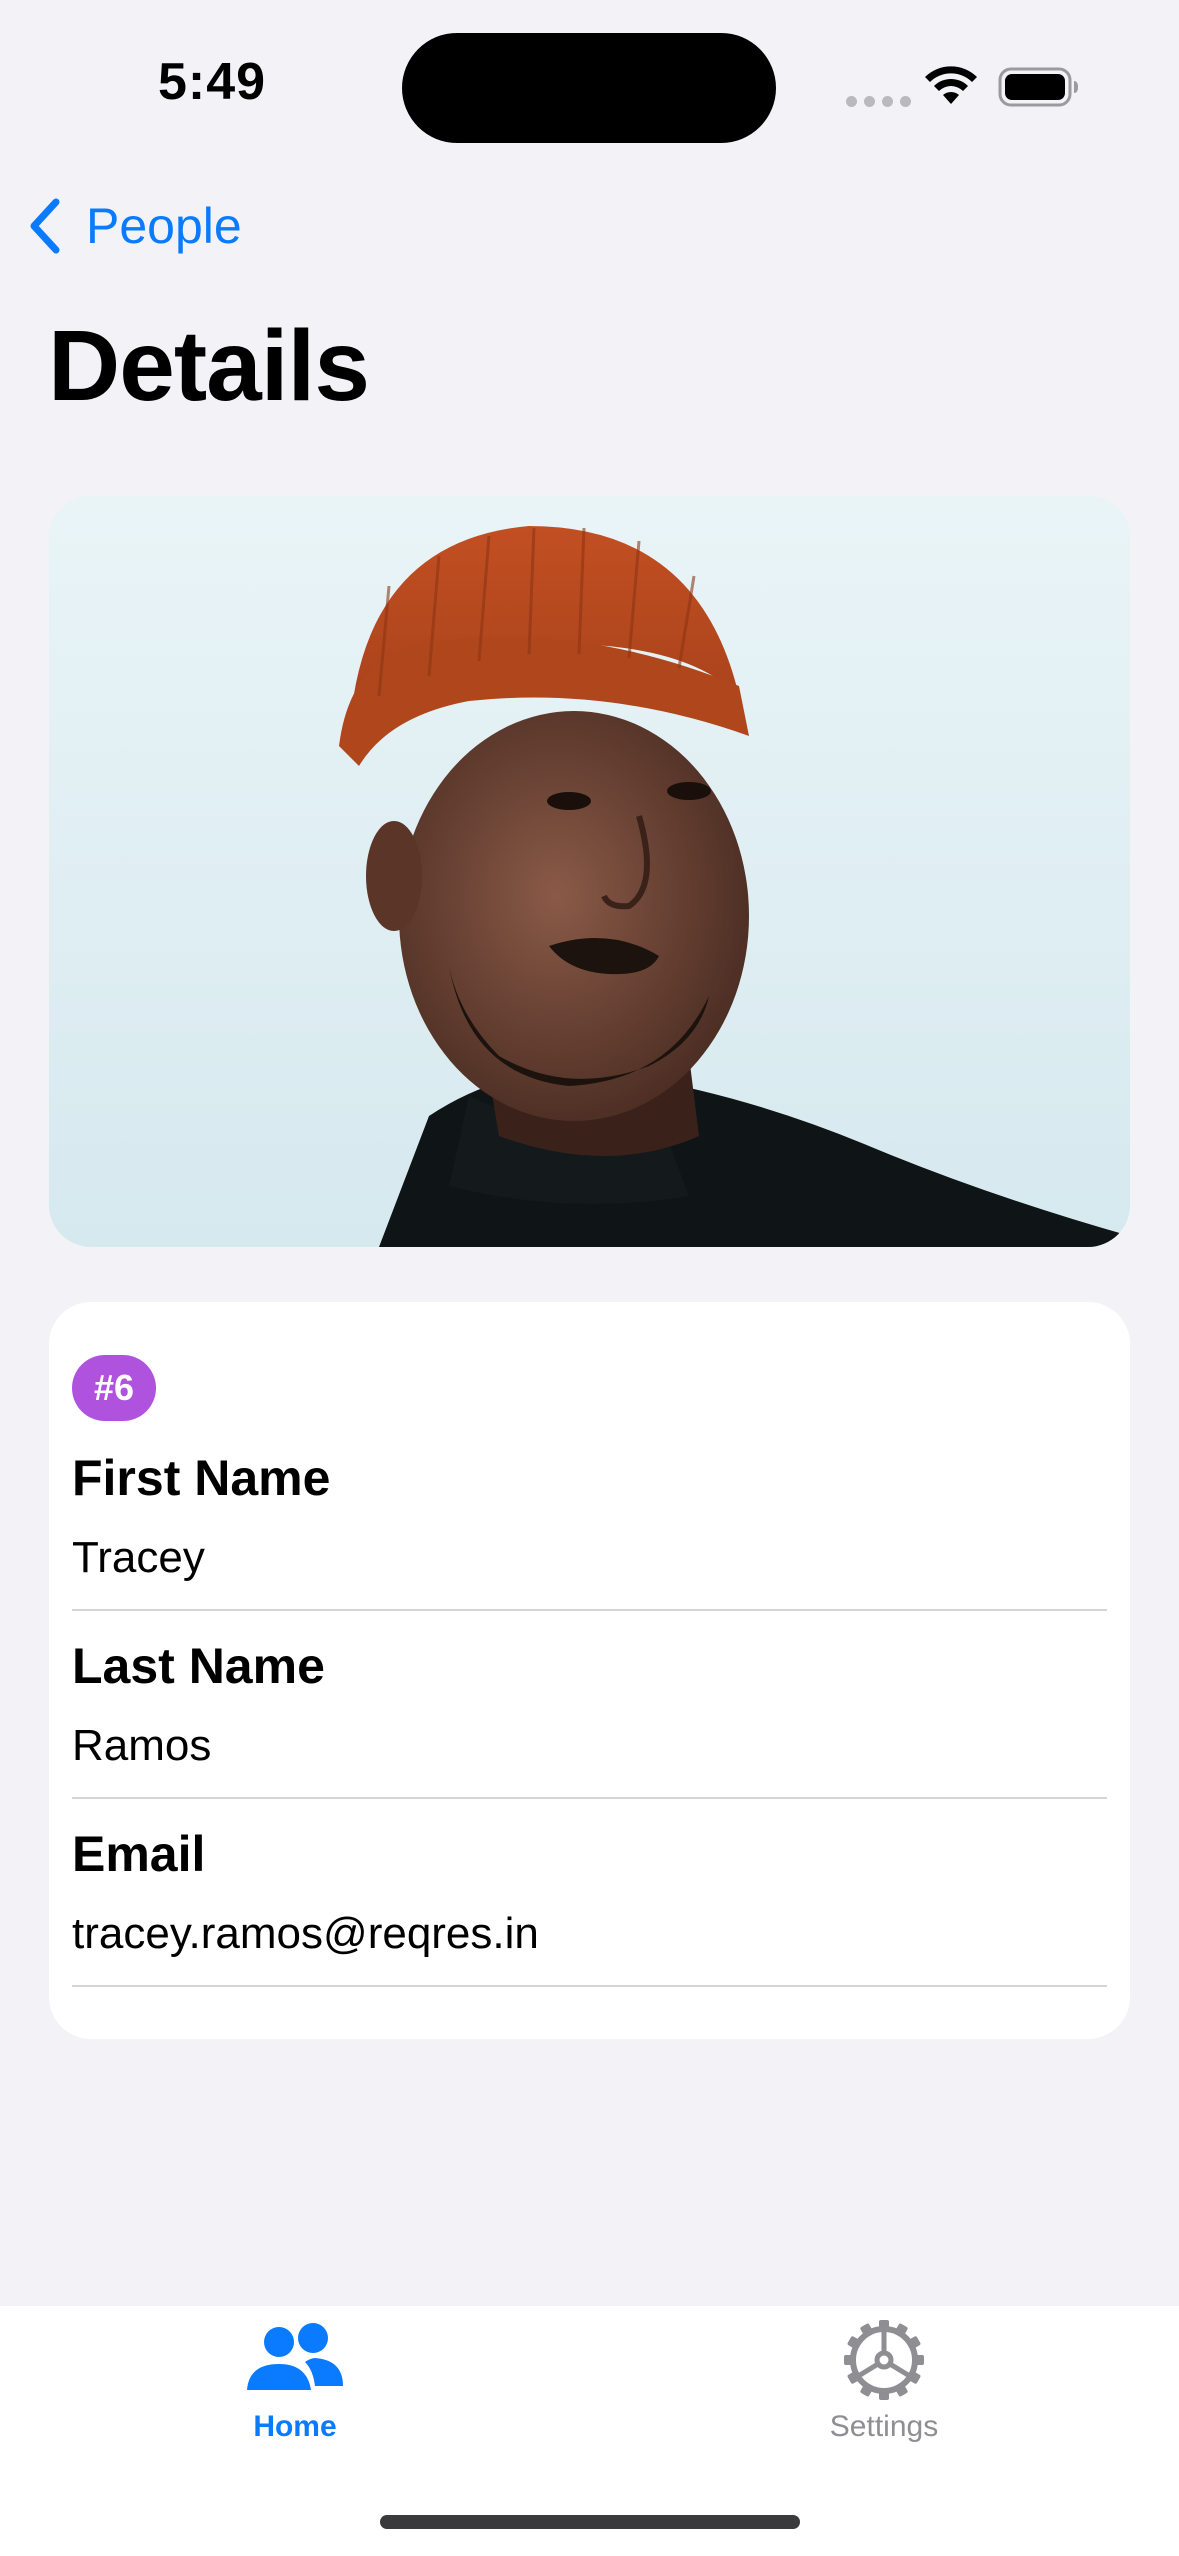  What do you see at coordinates (878, 101) in the screenshot?
I see `cellular-signal-icon` at bounding box center [878, 101].